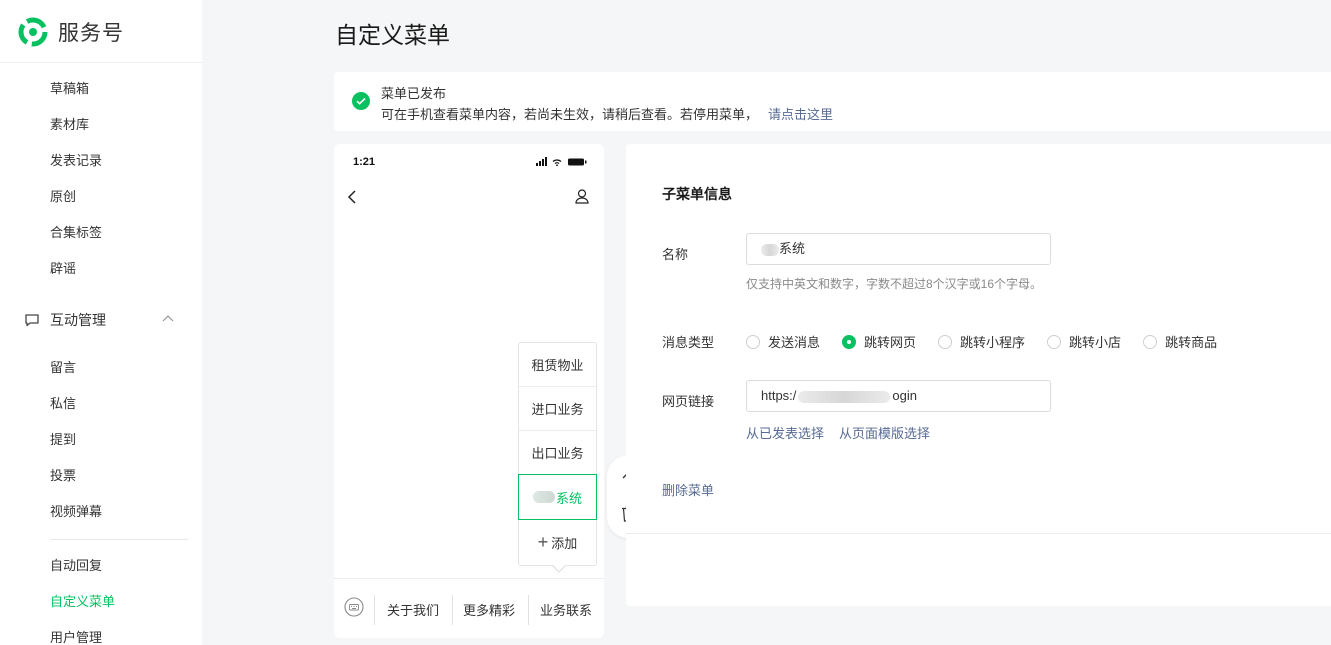 This screenshot has width=1331, height=645. Describe the element at coordinates (69, 89) in the screenshot. I see `sidebar-item-drafts: 草稿箱` at that location.